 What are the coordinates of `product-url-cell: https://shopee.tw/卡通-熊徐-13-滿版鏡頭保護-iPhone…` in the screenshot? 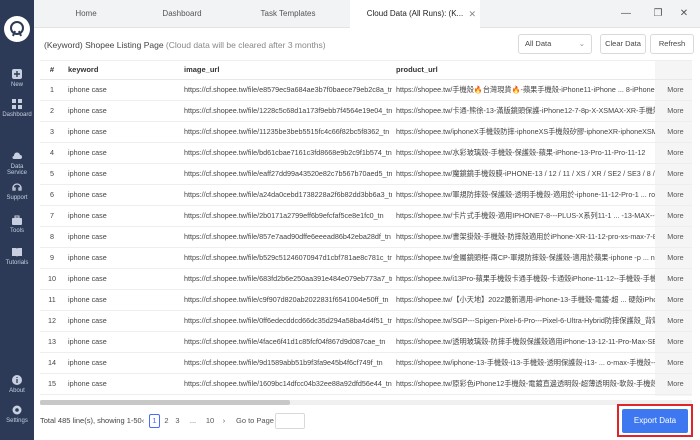 It's located at (523, 111).